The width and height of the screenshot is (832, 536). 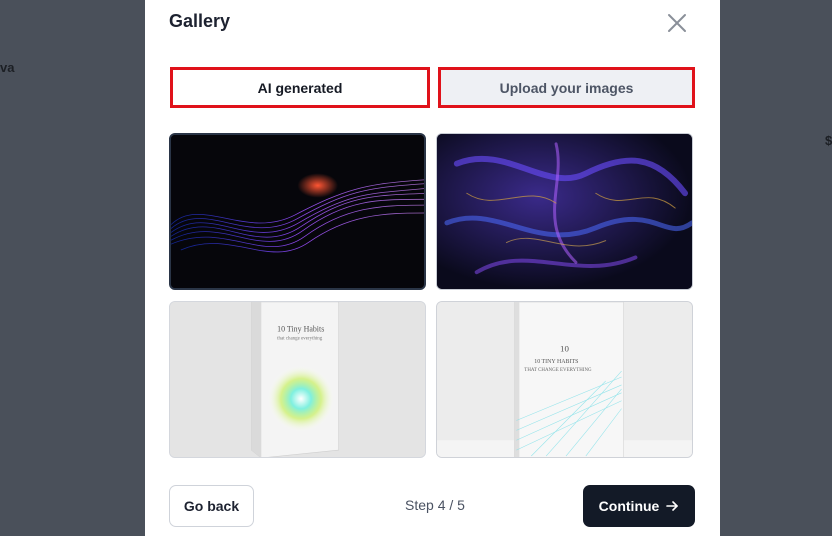 I want to click on cover-title-2: 10 TINY HABITS, so click(x=556, y=362).